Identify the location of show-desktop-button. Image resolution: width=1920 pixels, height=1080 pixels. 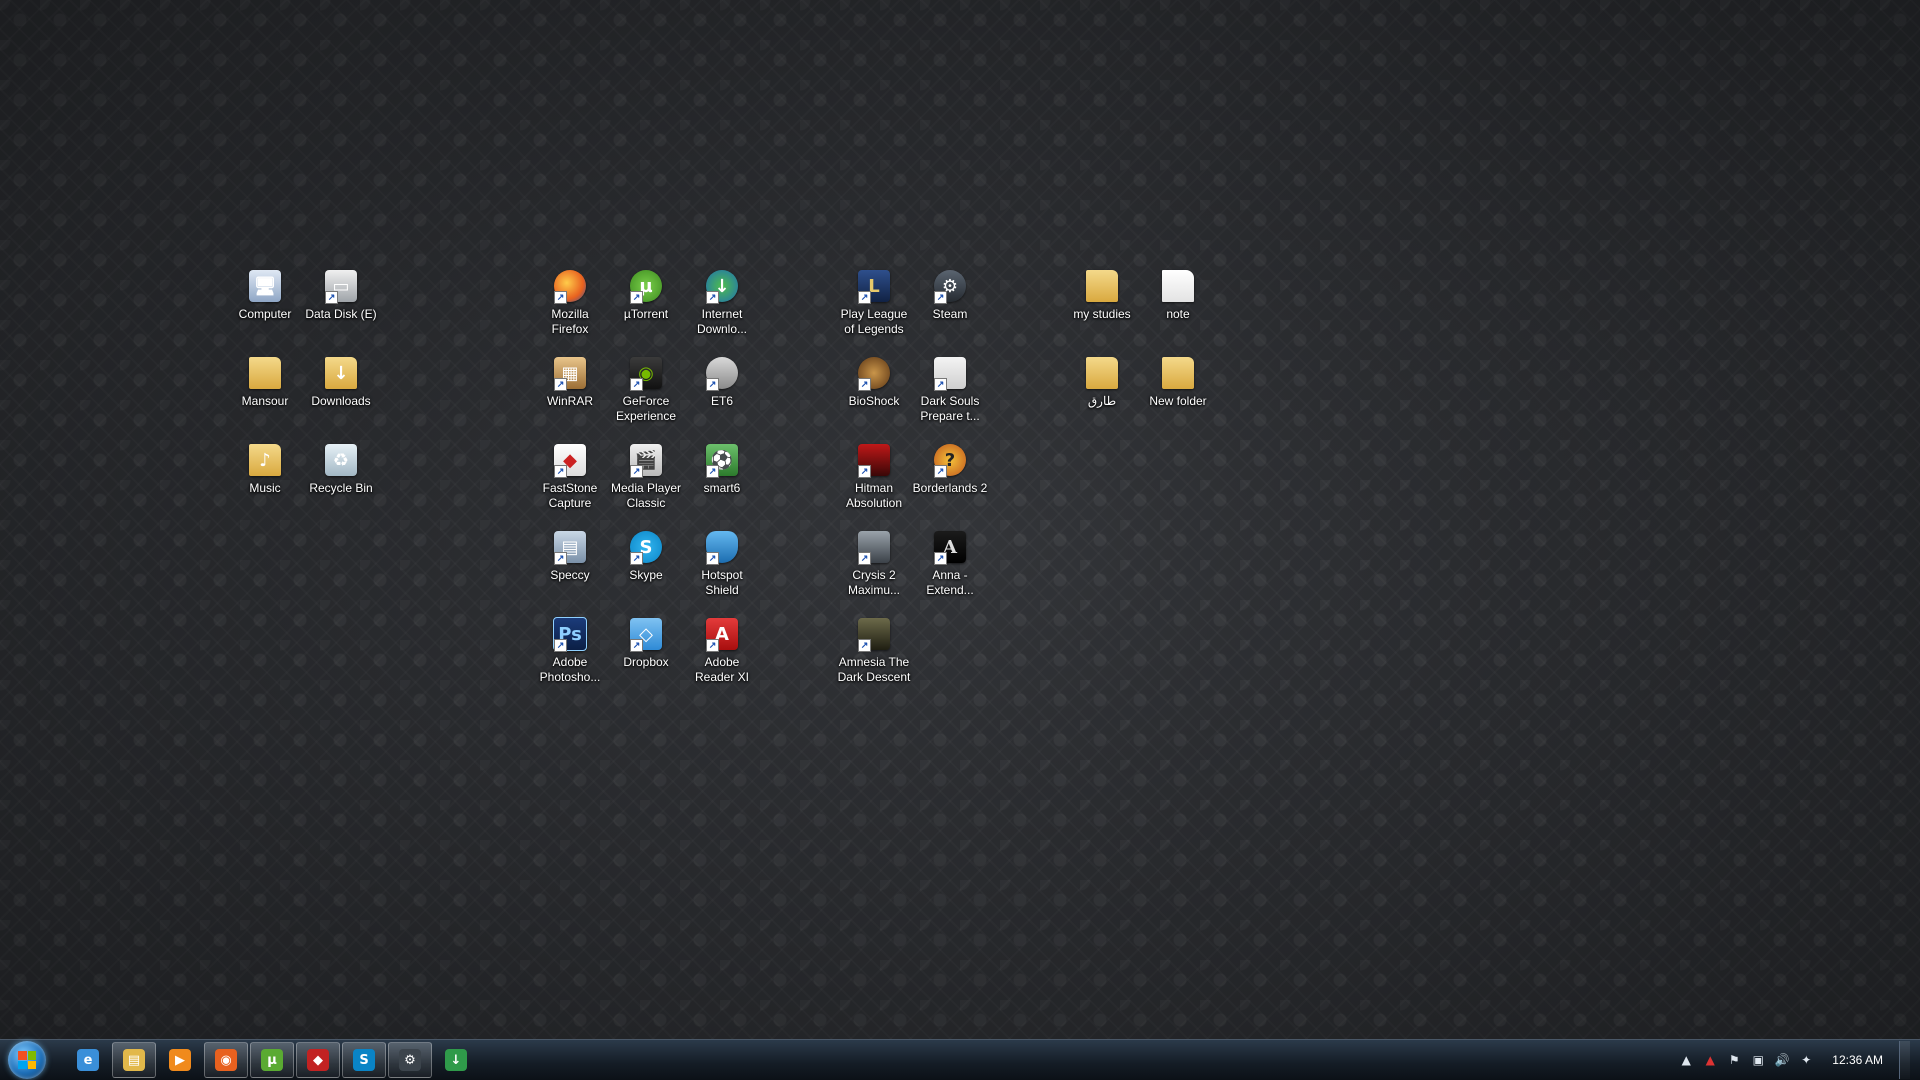
(1904, 1060).